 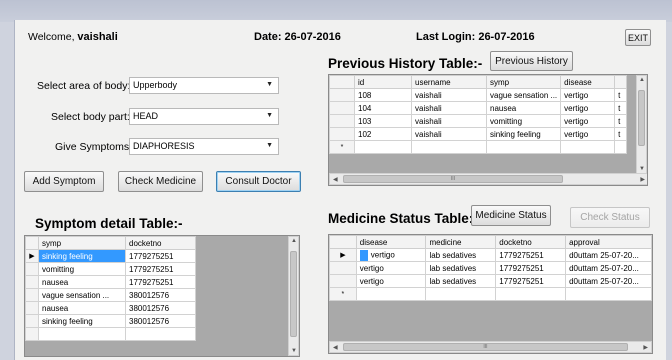 What do you see at coordinates (204, 116) in the screenshot?
I see `part-combo: HEAD ▼` at bounding box center [204, 116].